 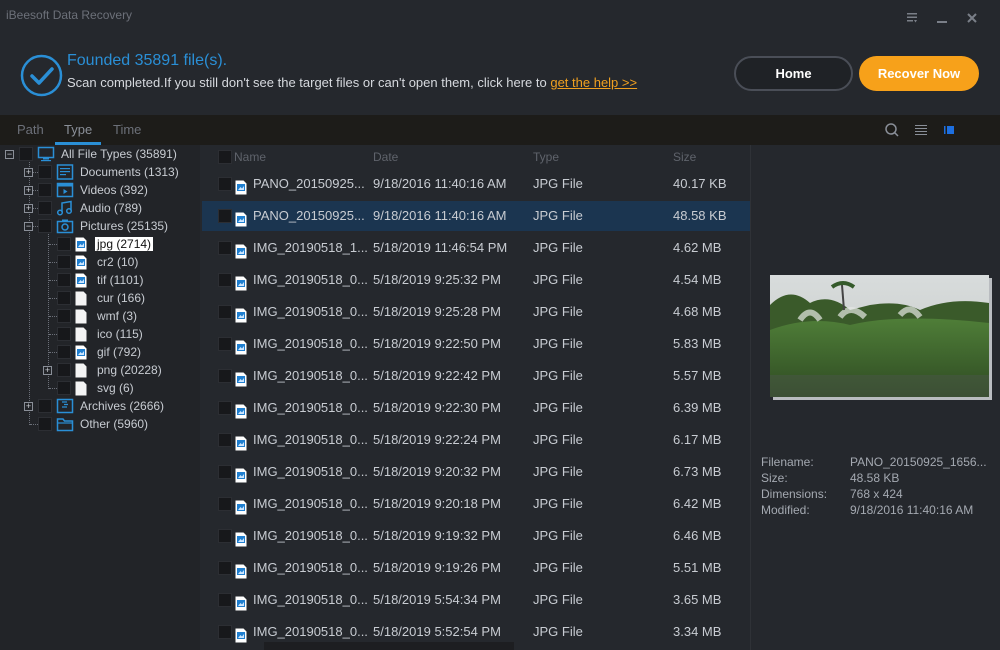 What do you see at coordinates (78, 129) in the screenshot?
I see `tab-type: Type` at bounding box center [78, 129].